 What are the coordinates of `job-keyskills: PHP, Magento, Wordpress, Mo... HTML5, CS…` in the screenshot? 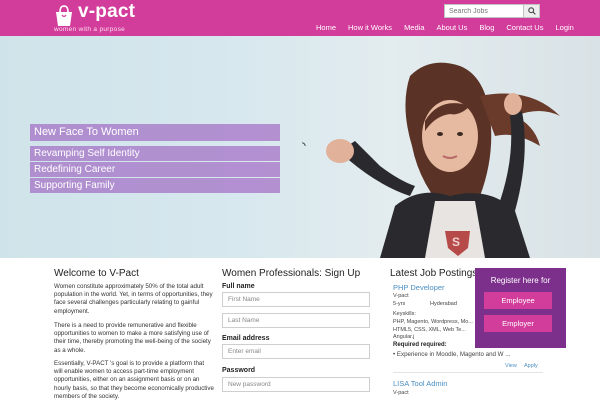 It's located at (433, 330).